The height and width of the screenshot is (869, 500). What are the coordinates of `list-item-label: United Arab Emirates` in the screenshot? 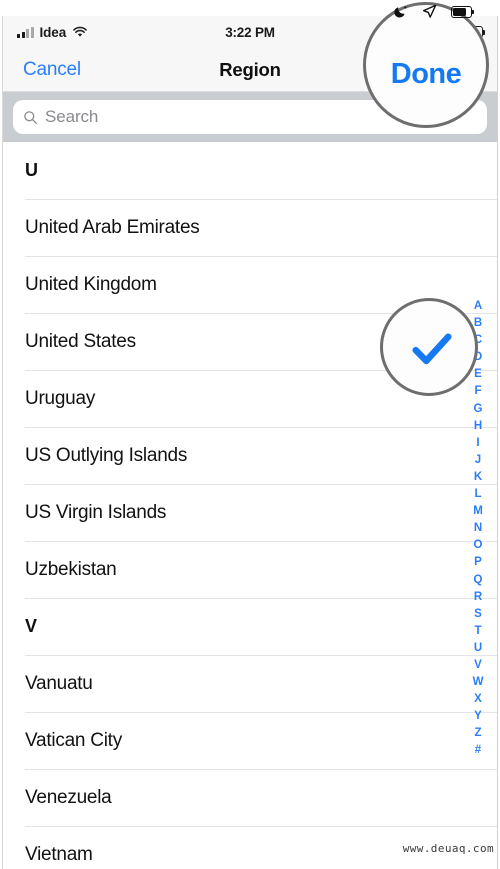 It's located at (112, 227).